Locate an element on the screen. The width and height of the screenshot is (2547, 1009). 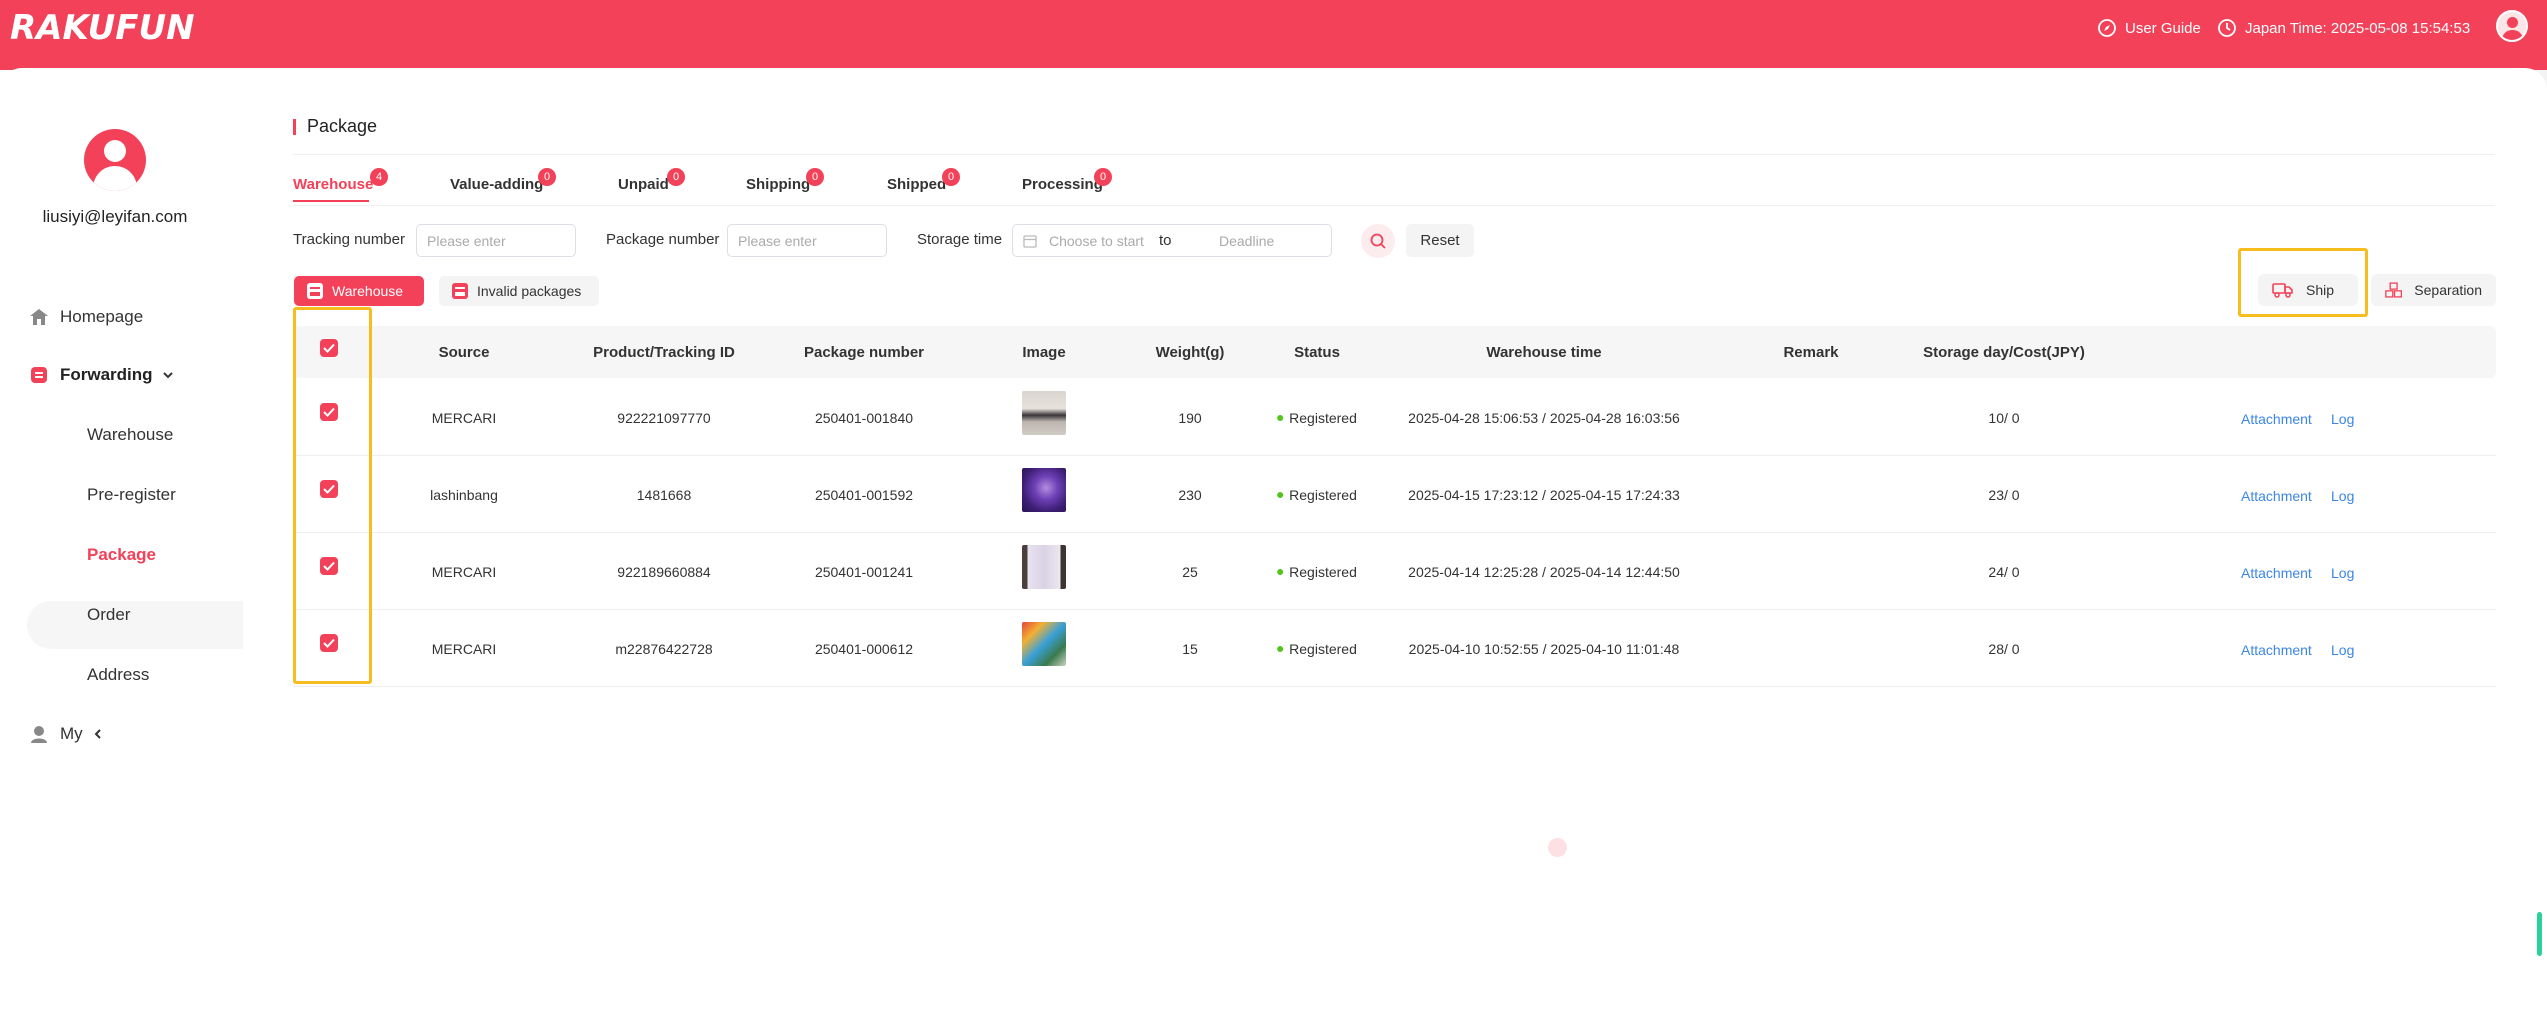
row-storage: 10/ 0 is located at coordinates (2004, 418).